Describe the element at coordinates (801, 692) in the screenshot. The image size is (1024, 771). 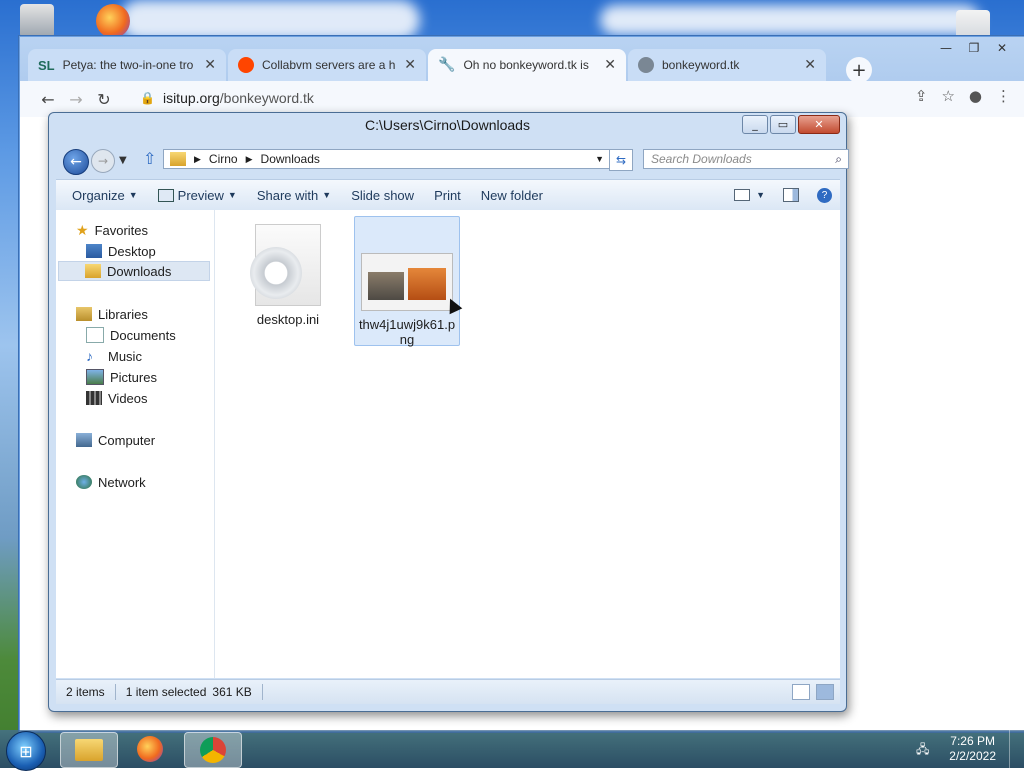
I see `details-view-icon` at that location.